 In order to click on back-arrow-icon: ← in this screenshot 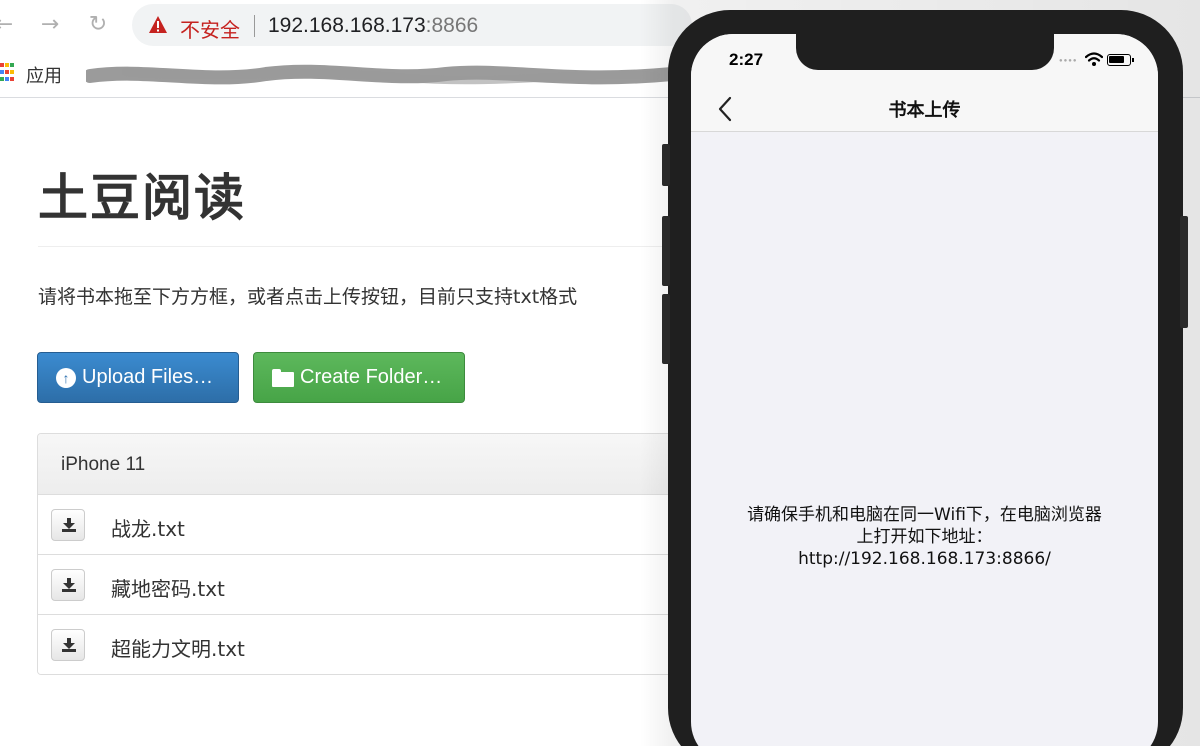, I will do `click(8, 25)`.